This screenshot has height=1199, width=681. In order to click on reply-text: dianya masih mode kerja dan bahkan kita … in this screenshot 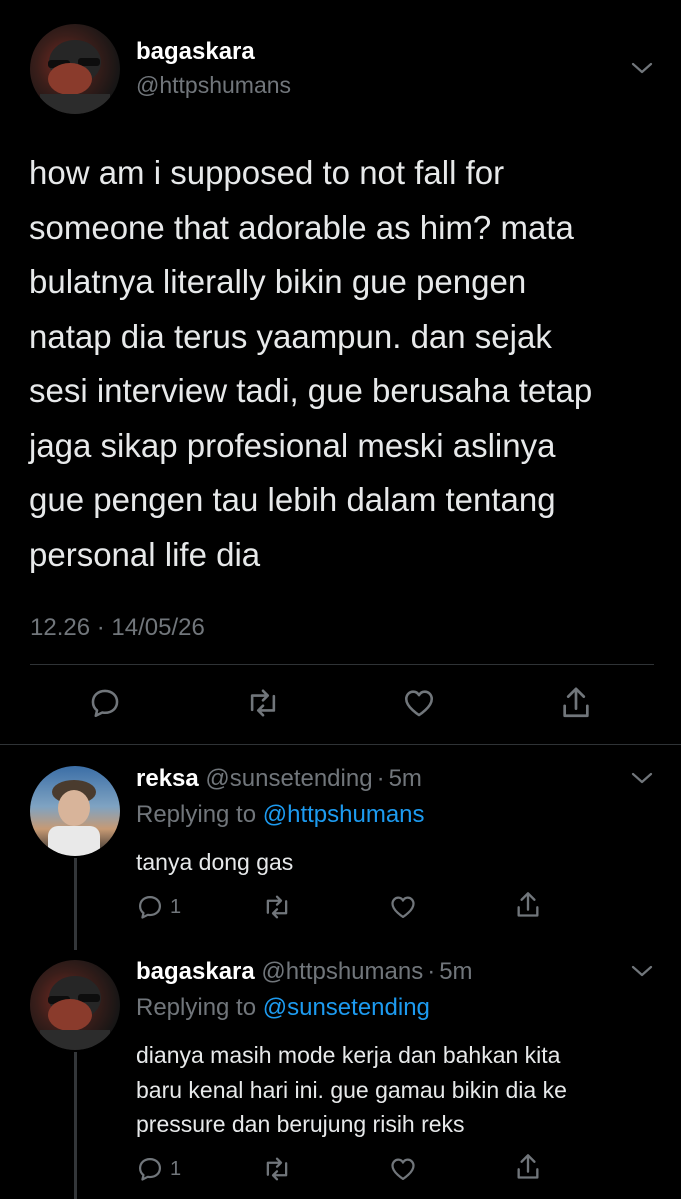, I will do `click(351, 1090)`.